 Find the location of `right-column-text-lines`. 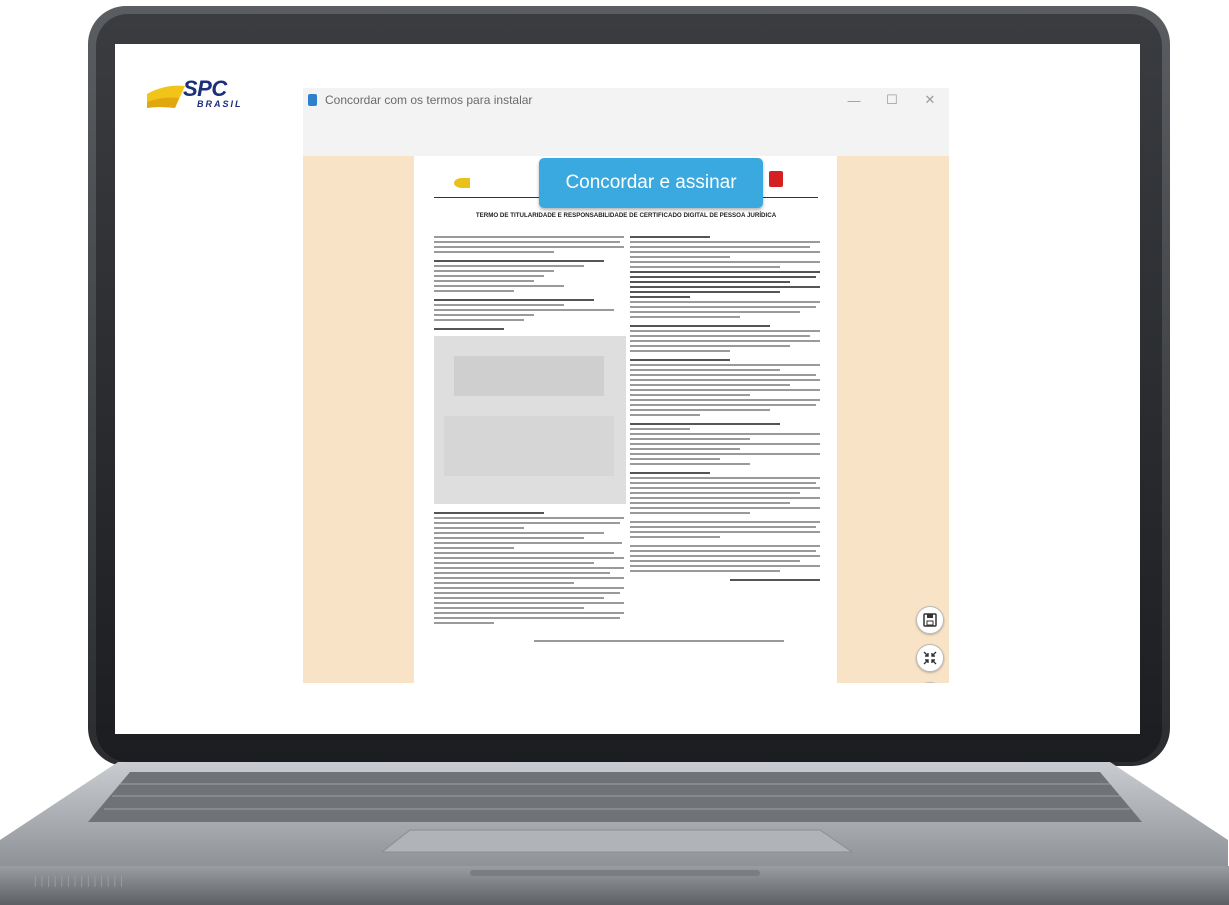

right-column-text-lines is located at coordinates (725, 408).